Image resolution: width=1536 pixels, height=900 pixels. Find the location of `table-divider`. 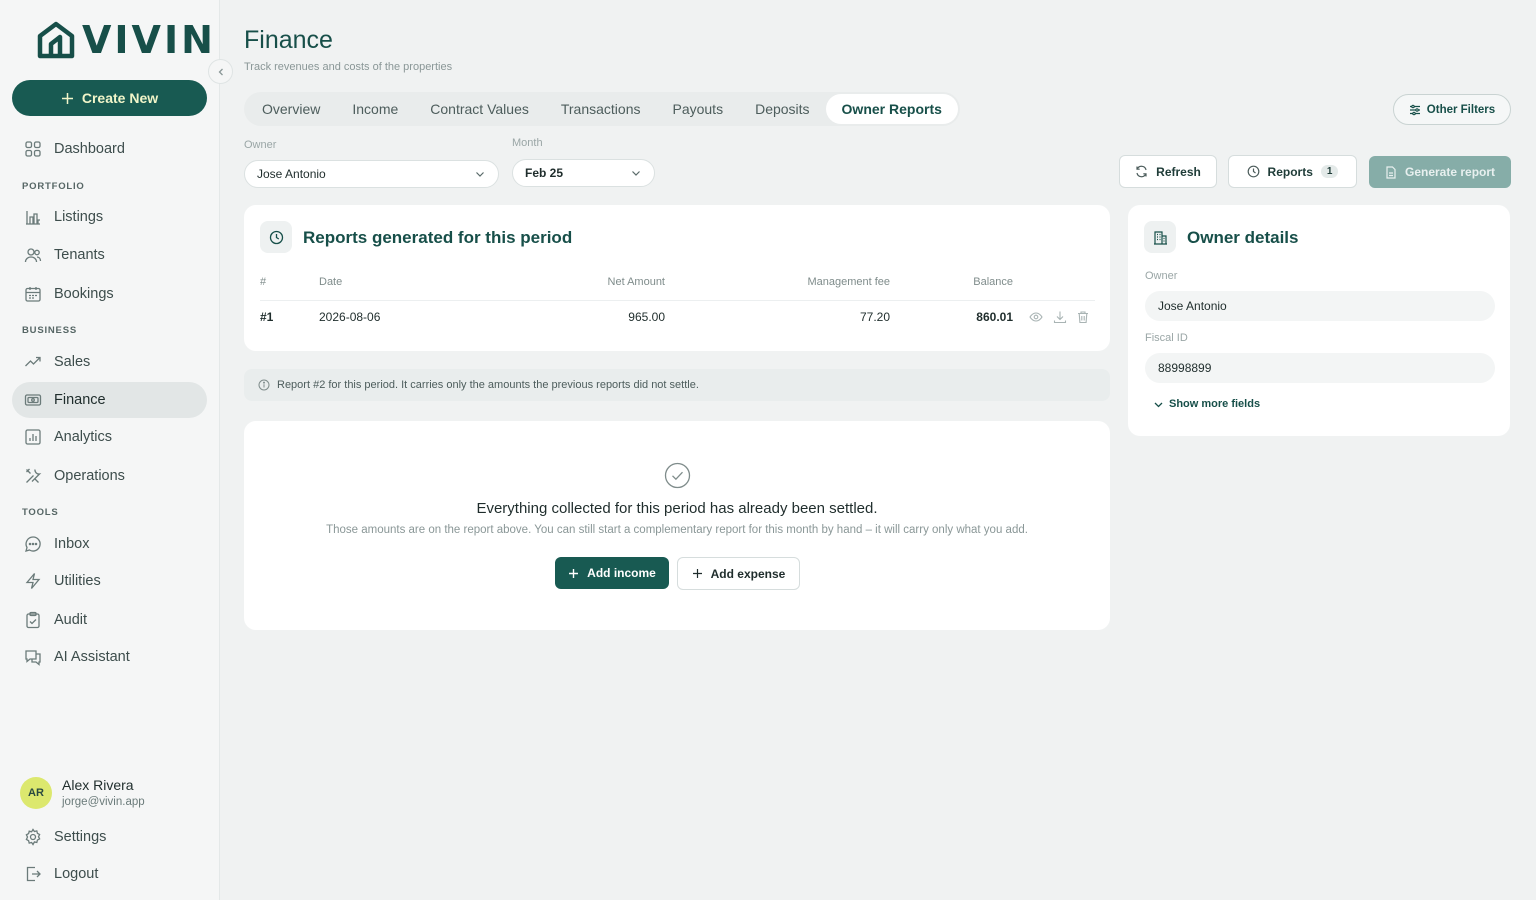

table-divider is located at coordinates (677, 300).